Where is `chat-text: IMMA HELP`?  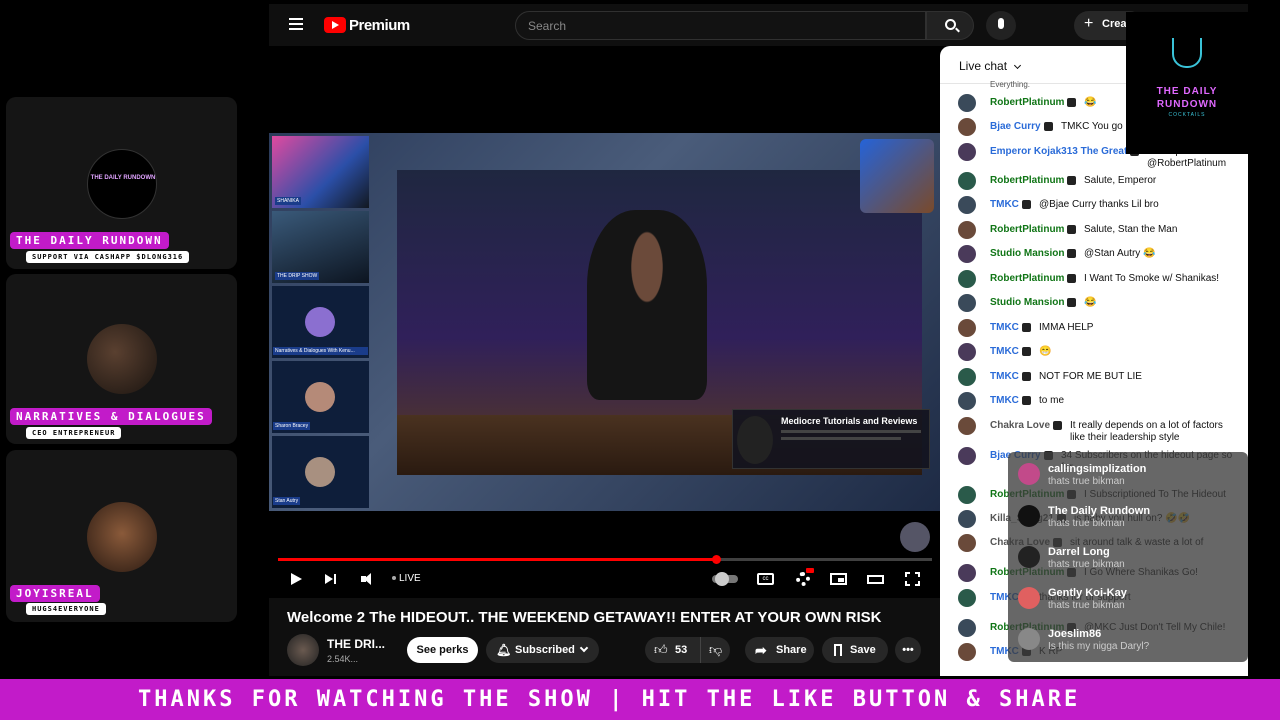
chat-text: IMMA HELP is located at coordinates (1066, 327).